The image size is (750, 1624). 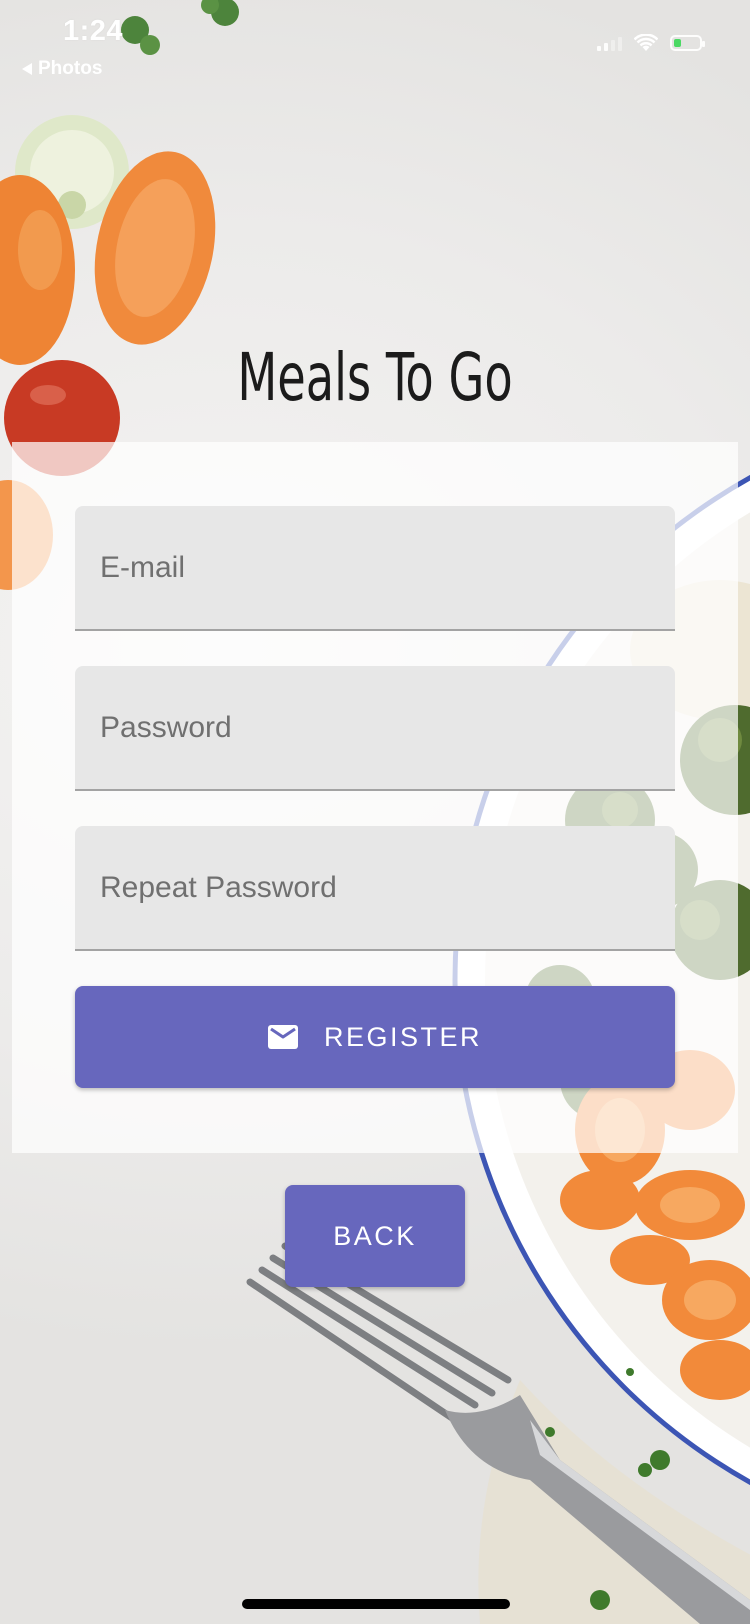 What do you see at coordinates (687, 43) in the screenshot?
I see `battery-icon` at bounding box center [687, 43].